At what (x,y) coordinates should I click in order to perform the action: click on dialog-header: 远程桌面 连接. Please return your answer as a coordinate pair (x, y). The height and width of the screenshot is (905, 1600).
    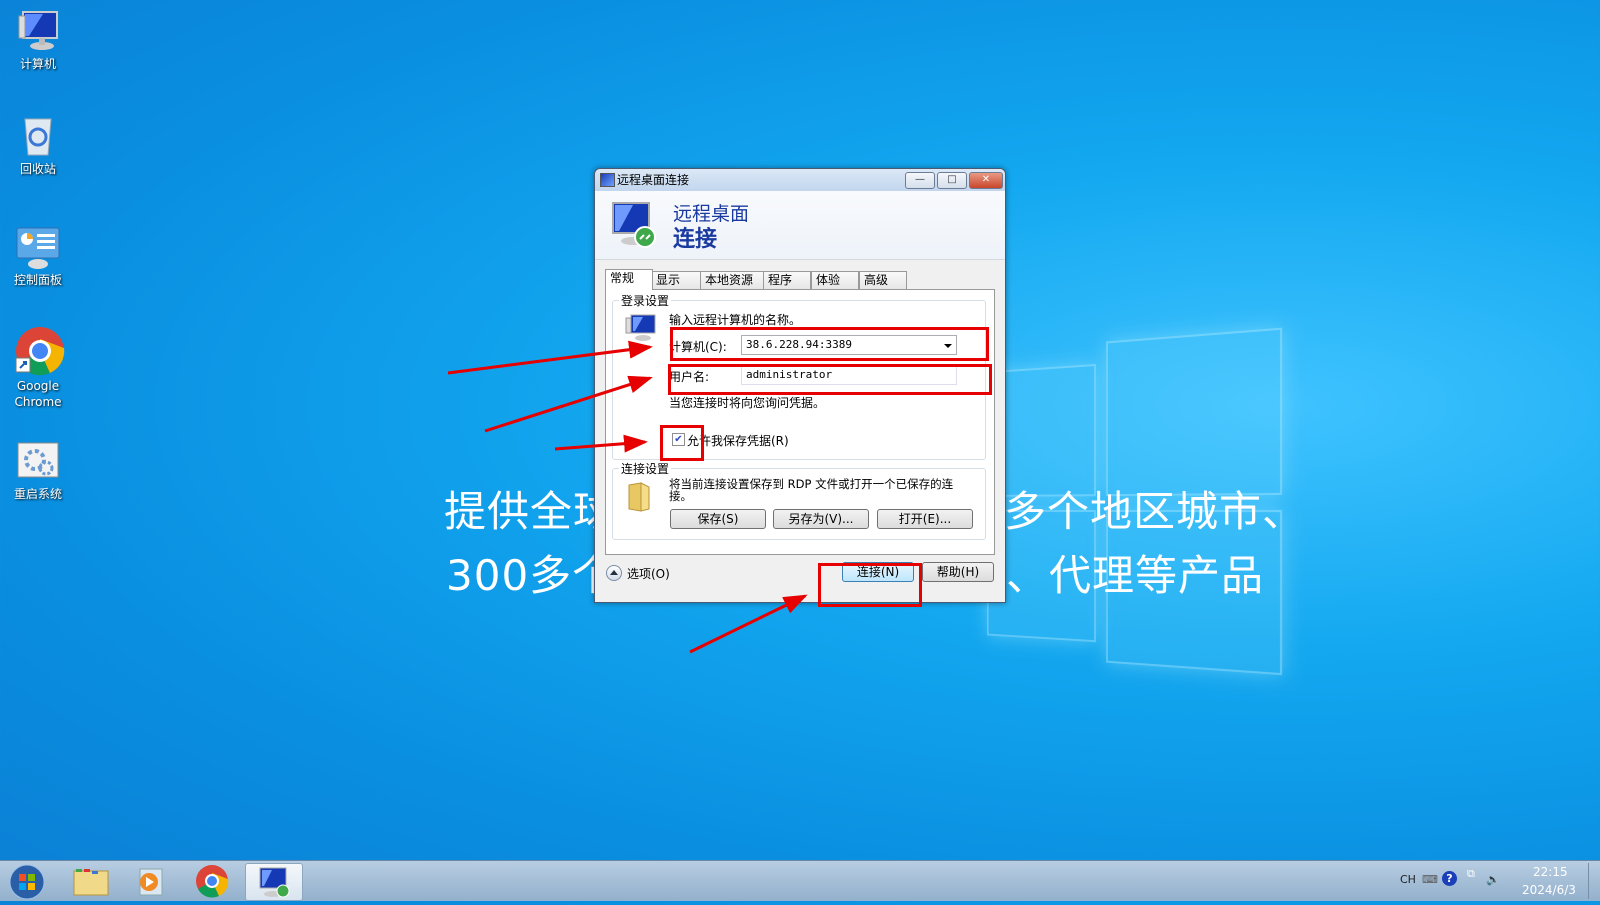
    Looking at the image, I should click on (800, 225).